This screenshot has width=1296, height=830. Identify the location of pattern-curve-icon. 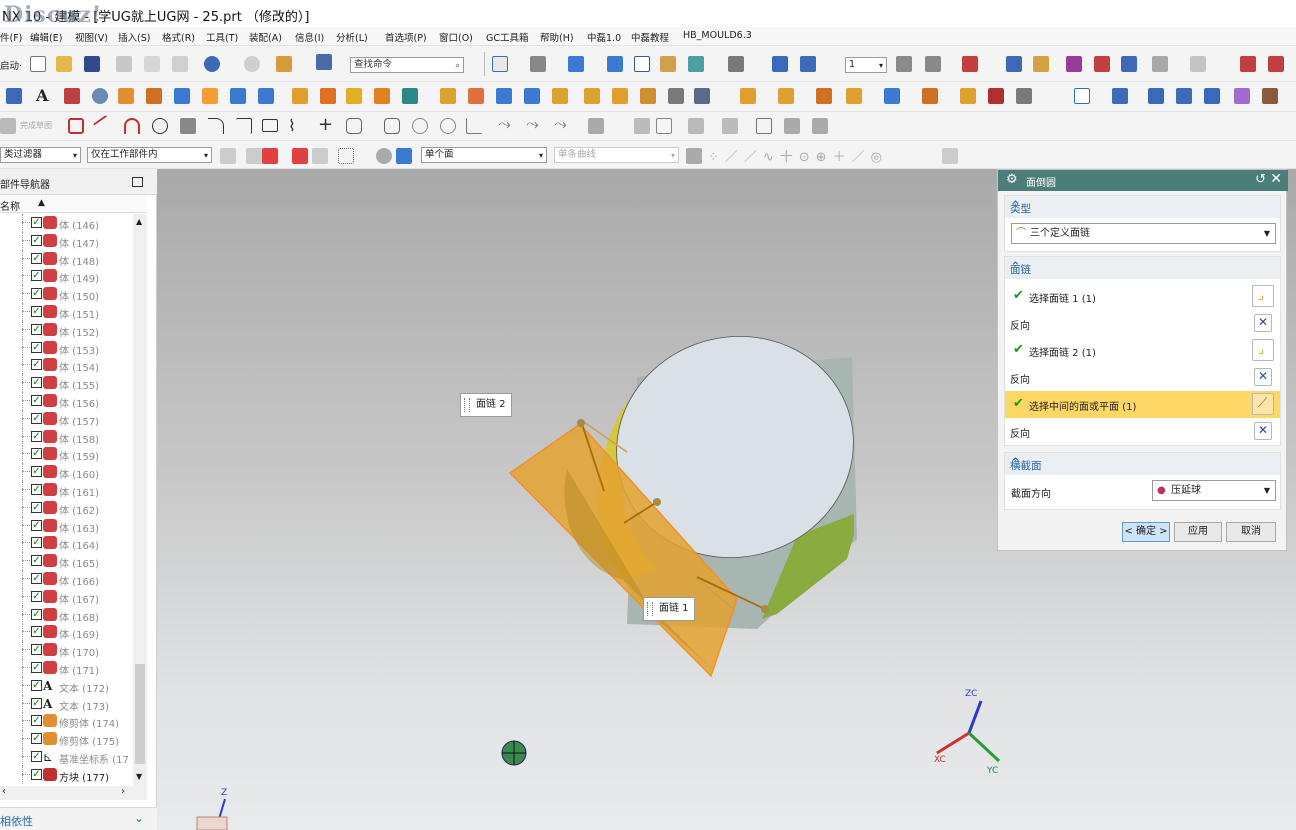
(642, 126).